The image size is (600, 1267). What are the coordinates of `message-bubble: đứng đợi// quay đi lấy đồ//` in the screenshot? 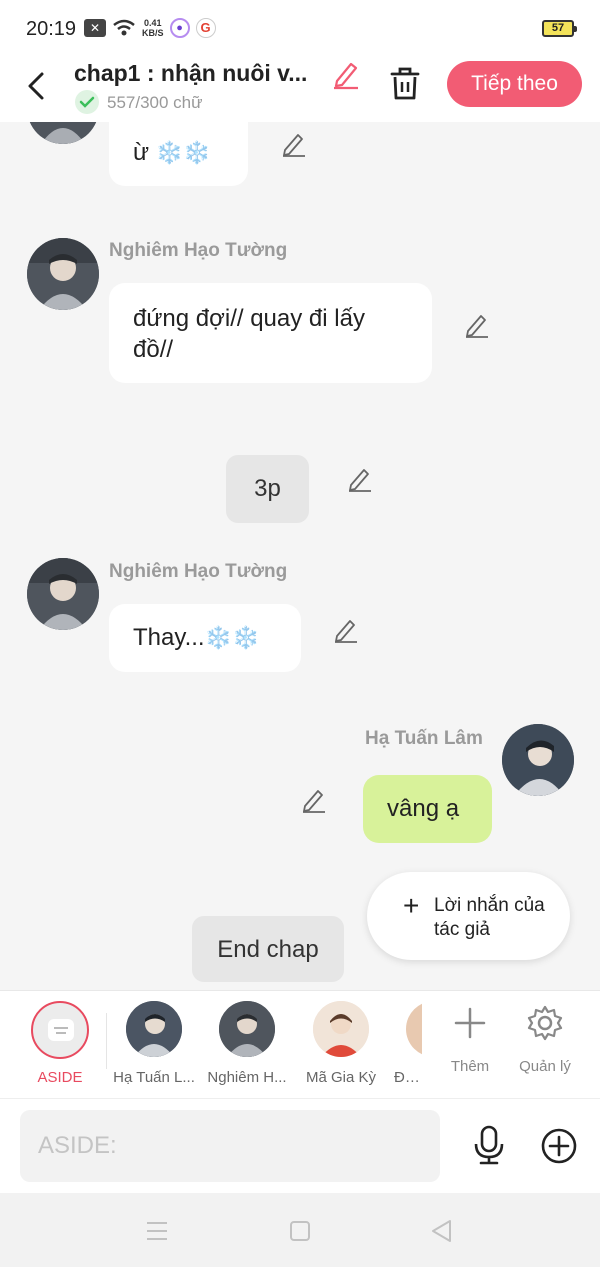 It's located at (270, 333).